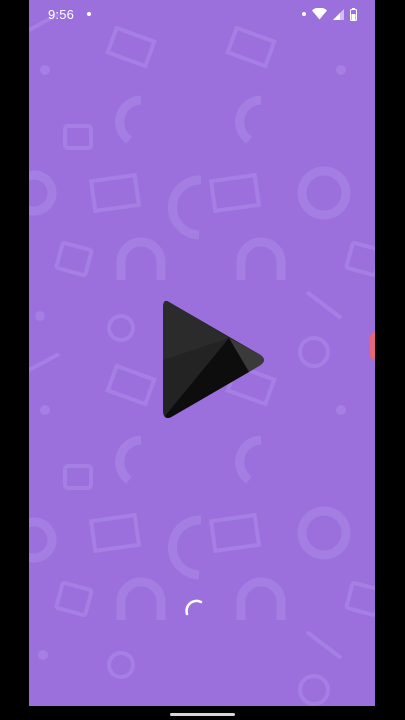 The height and width of the screenshot is (720, 405). I want to click on status-dot-icon, so click(304, 14).